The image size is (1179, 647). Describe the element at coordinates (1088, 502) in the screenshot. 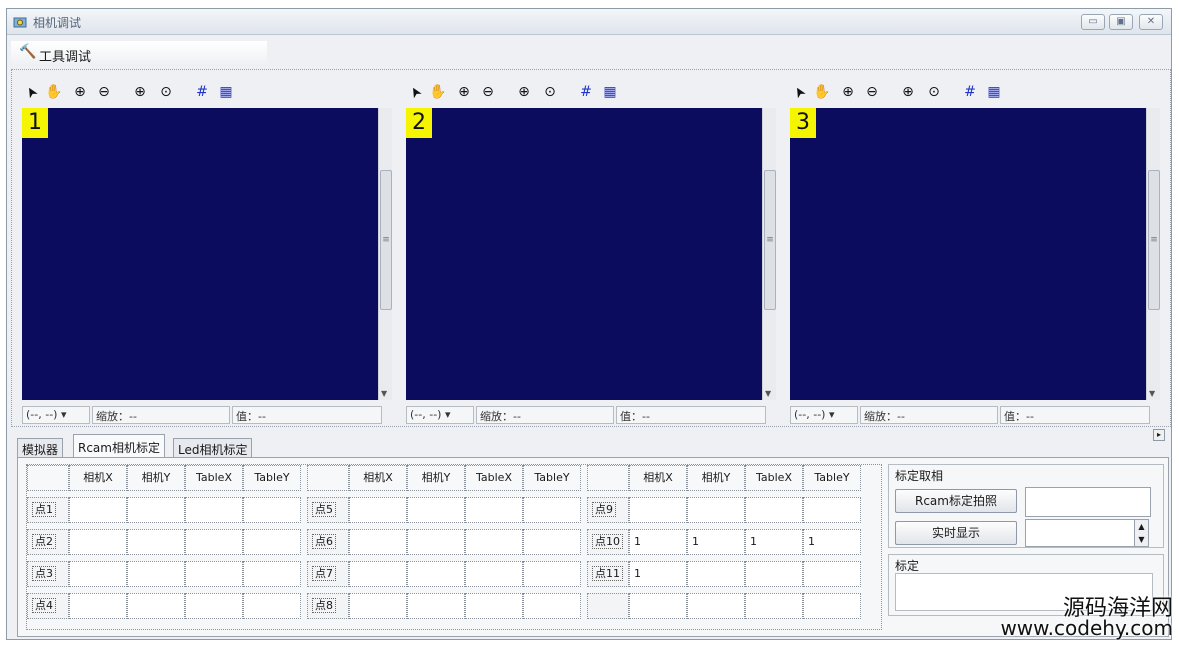

I see `capture-value-input` at that location.